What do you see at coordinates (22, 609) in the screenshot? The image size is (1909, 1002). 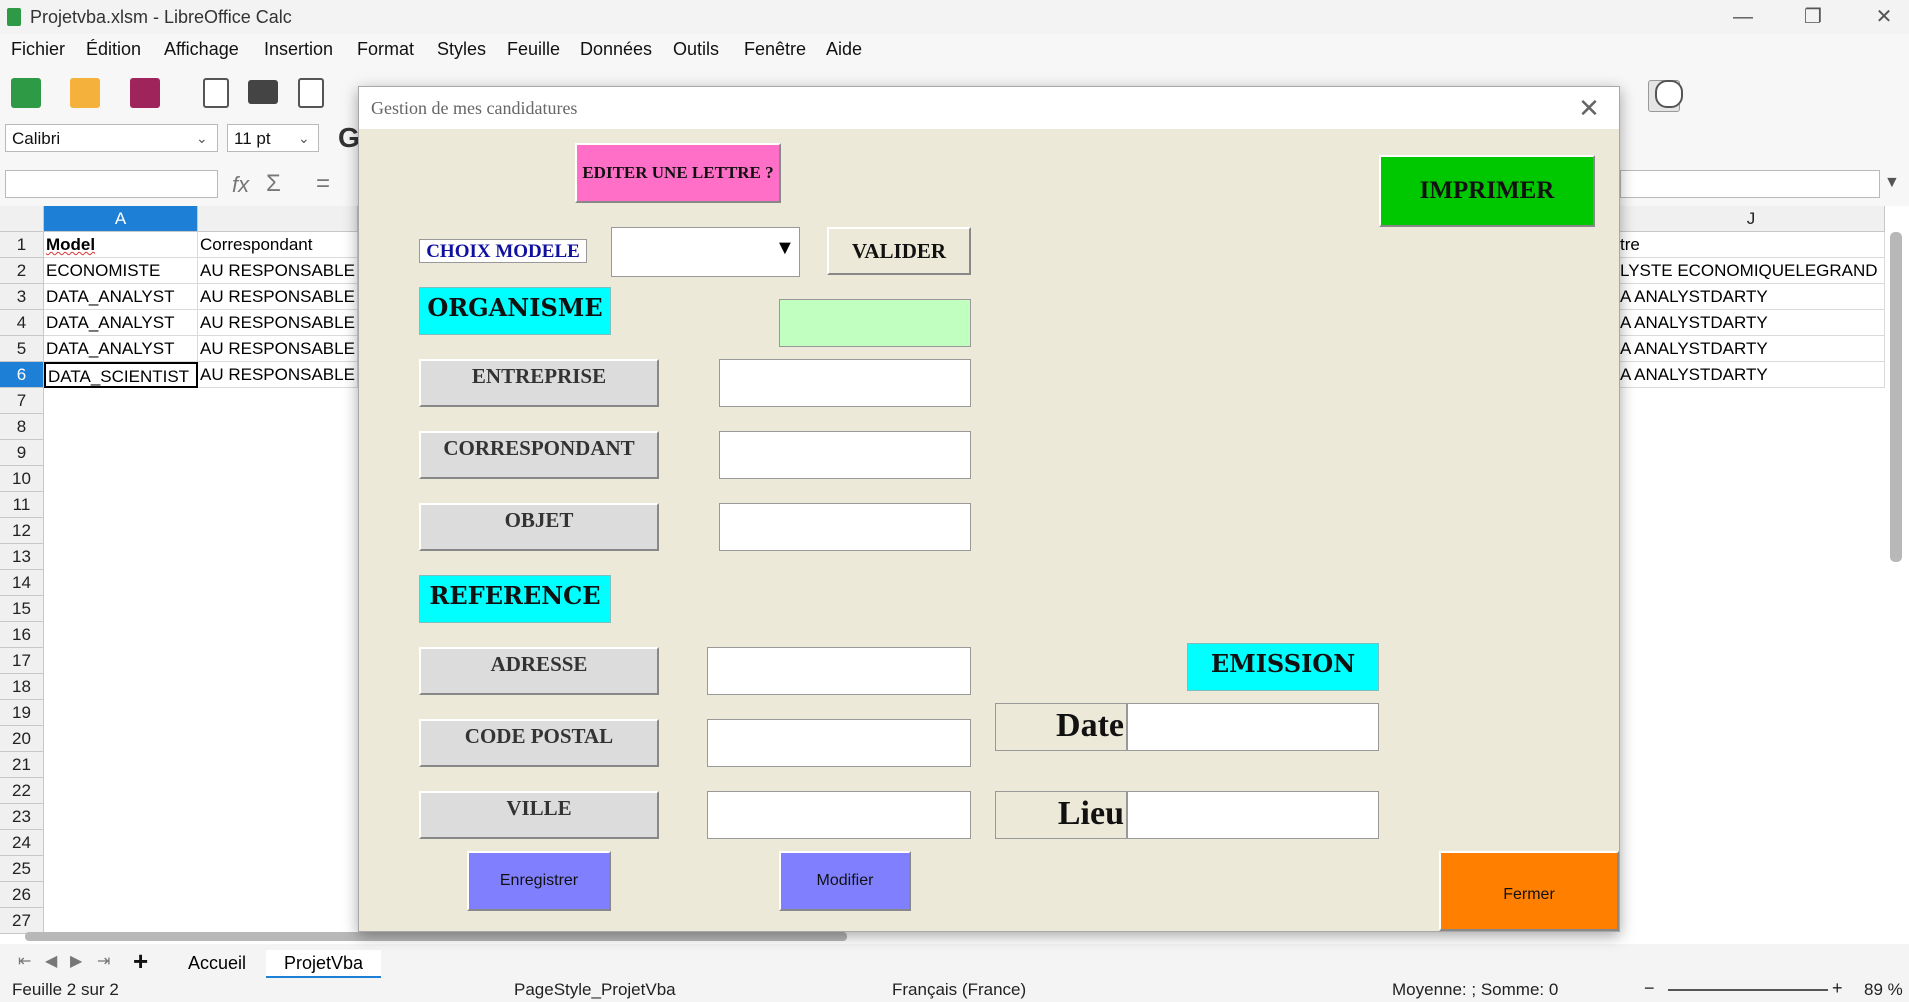 I see `row-header-15: 15` at bounding box center [22, 609].